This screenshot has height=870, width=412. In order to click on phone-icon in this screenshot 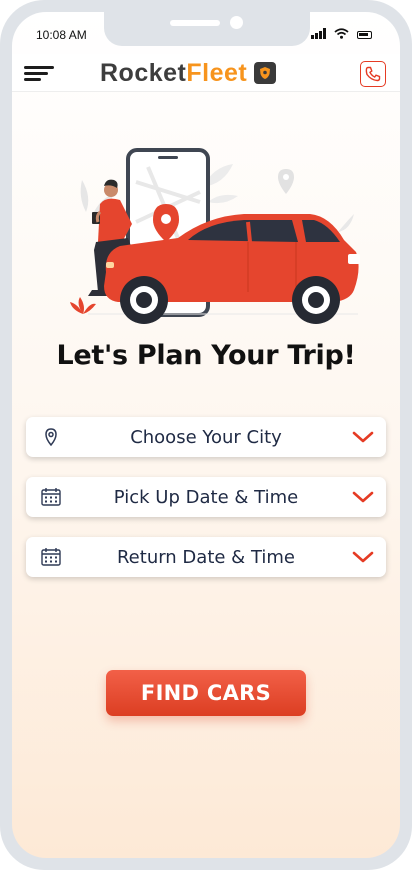, I will do `click(373, 74)`.